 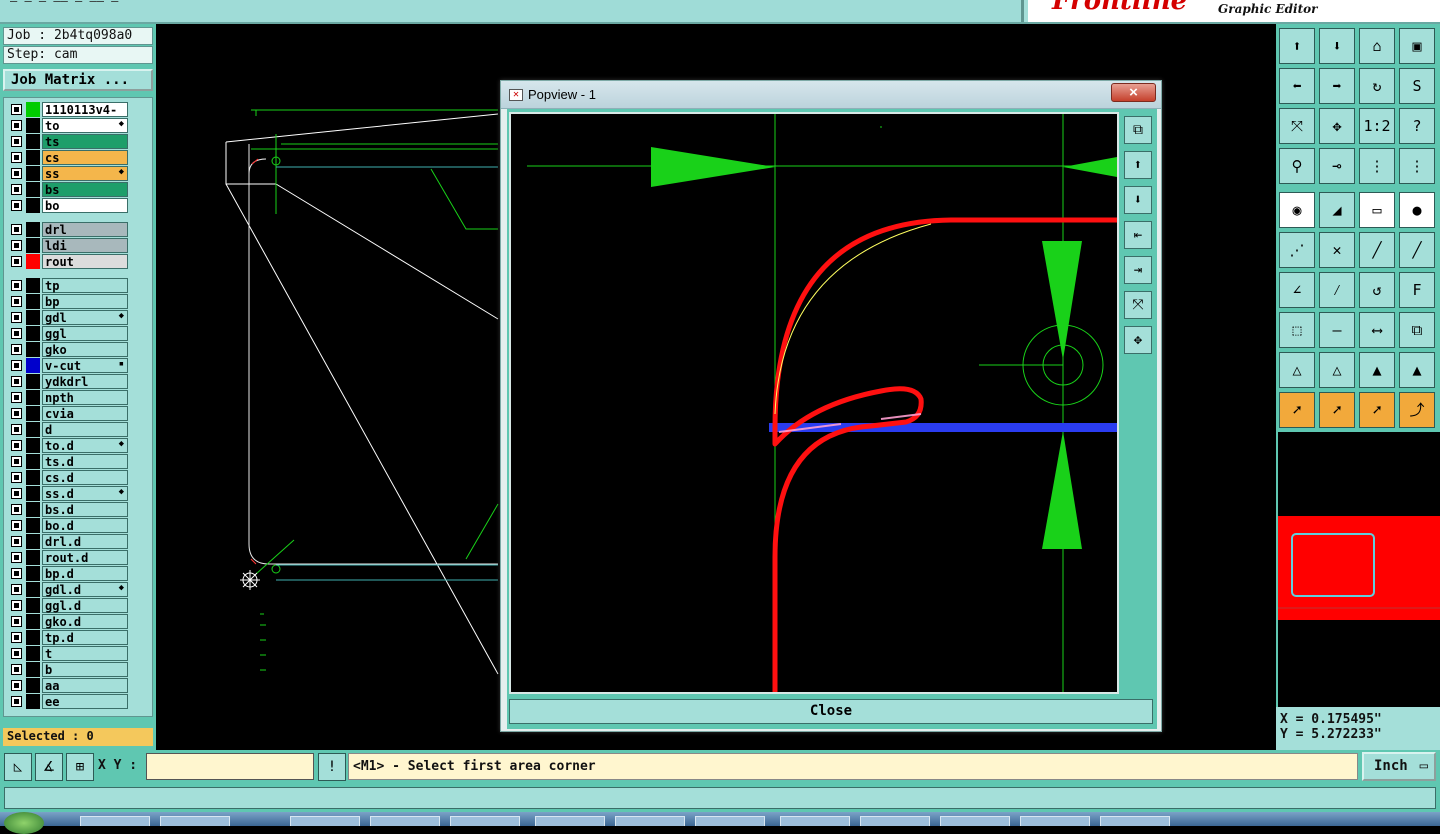 I want to click on move-icon: ⬚, so click(x=1297, y=330).